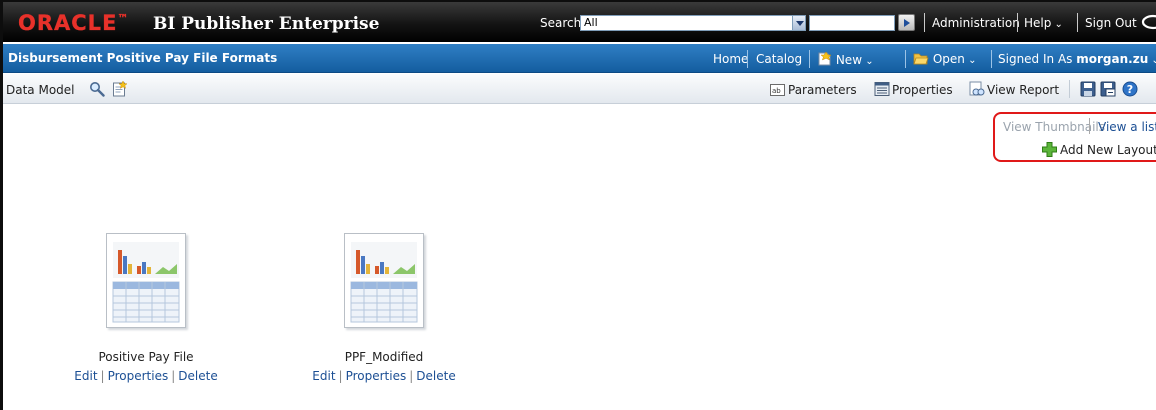 Image resolution: width=1156 pixels, height=410 pixels. I want to click on new-menu: New, so click(845, 59).